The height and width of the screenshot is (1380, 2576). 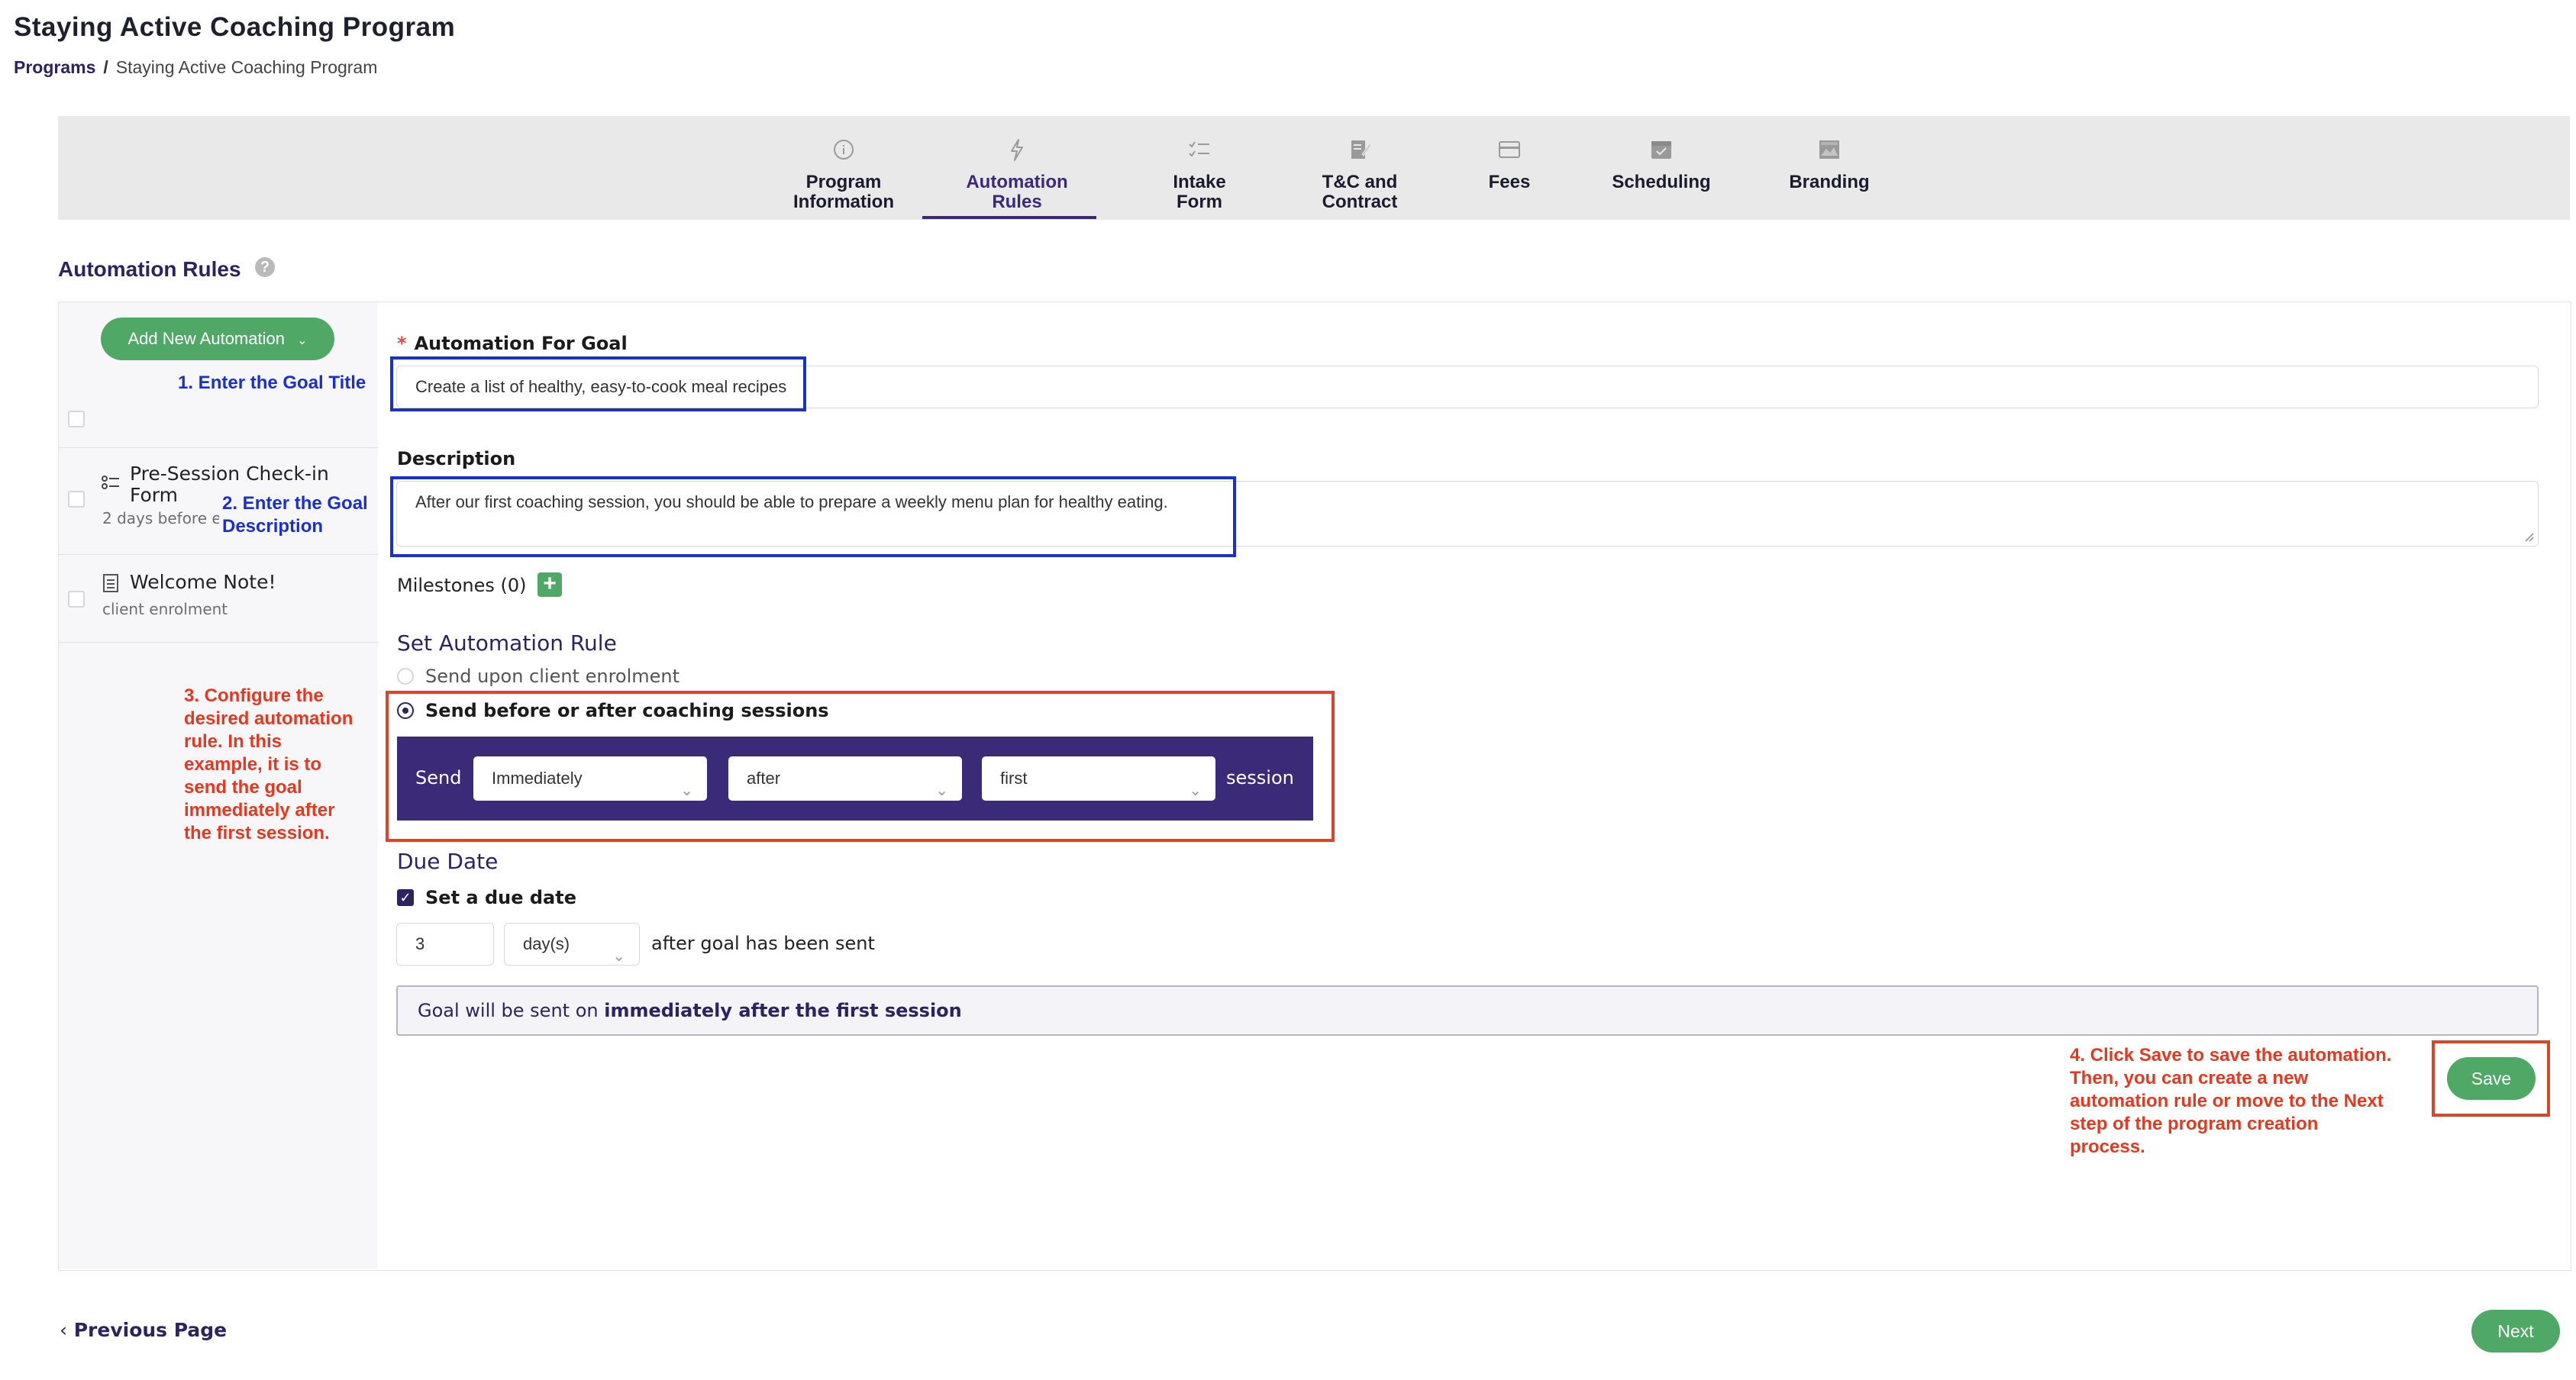 I want to click on annotation-step-3-line: rule. In this, so click(x=233, y=741).